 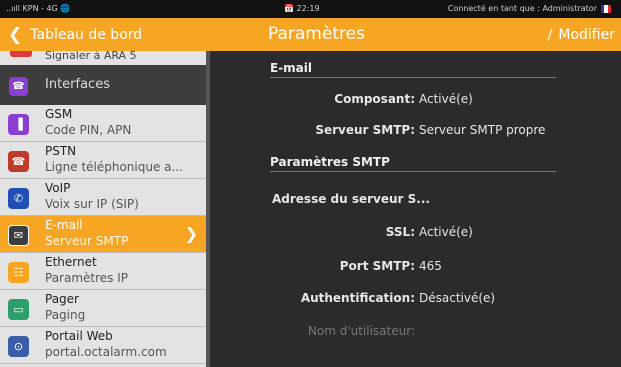 I want to click on username-label: Nom d'utilisateur:, so click(x=361, y=331).